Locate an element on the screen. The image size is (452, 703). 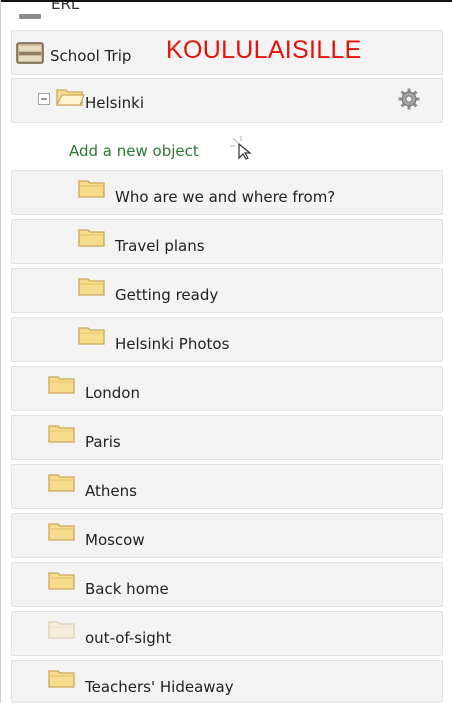
list-item-travel-plans: Travel plans is located at coordinates (227, 241).